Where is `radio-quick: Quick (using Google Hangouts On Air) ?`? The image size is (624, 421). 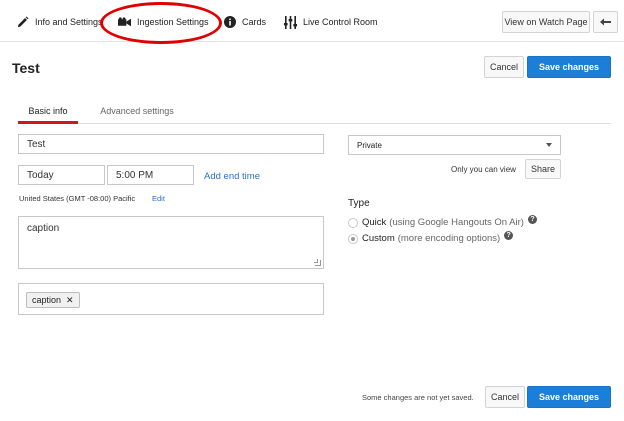
radio-quick: Quick (using Google Hangouts On Air) ? is located at coordinates (442, 221).